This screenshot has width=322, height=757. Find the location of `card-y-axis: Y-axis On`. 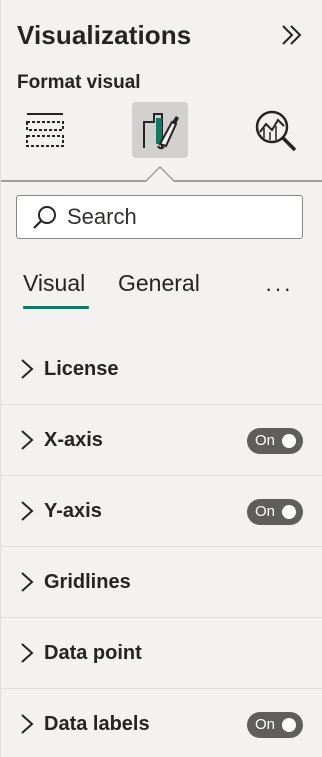

card-y-axis: Y-axis On is located at coordinates (161, 511).